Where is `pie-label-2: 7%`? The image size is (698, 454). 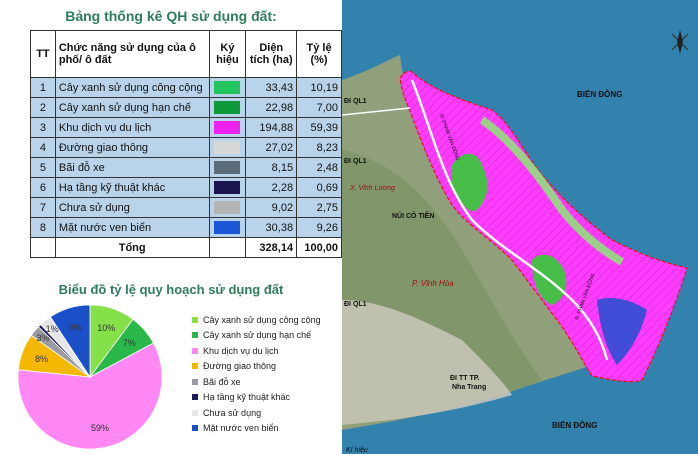 pie-label-2: 7% is located at coordinates (129, 343).